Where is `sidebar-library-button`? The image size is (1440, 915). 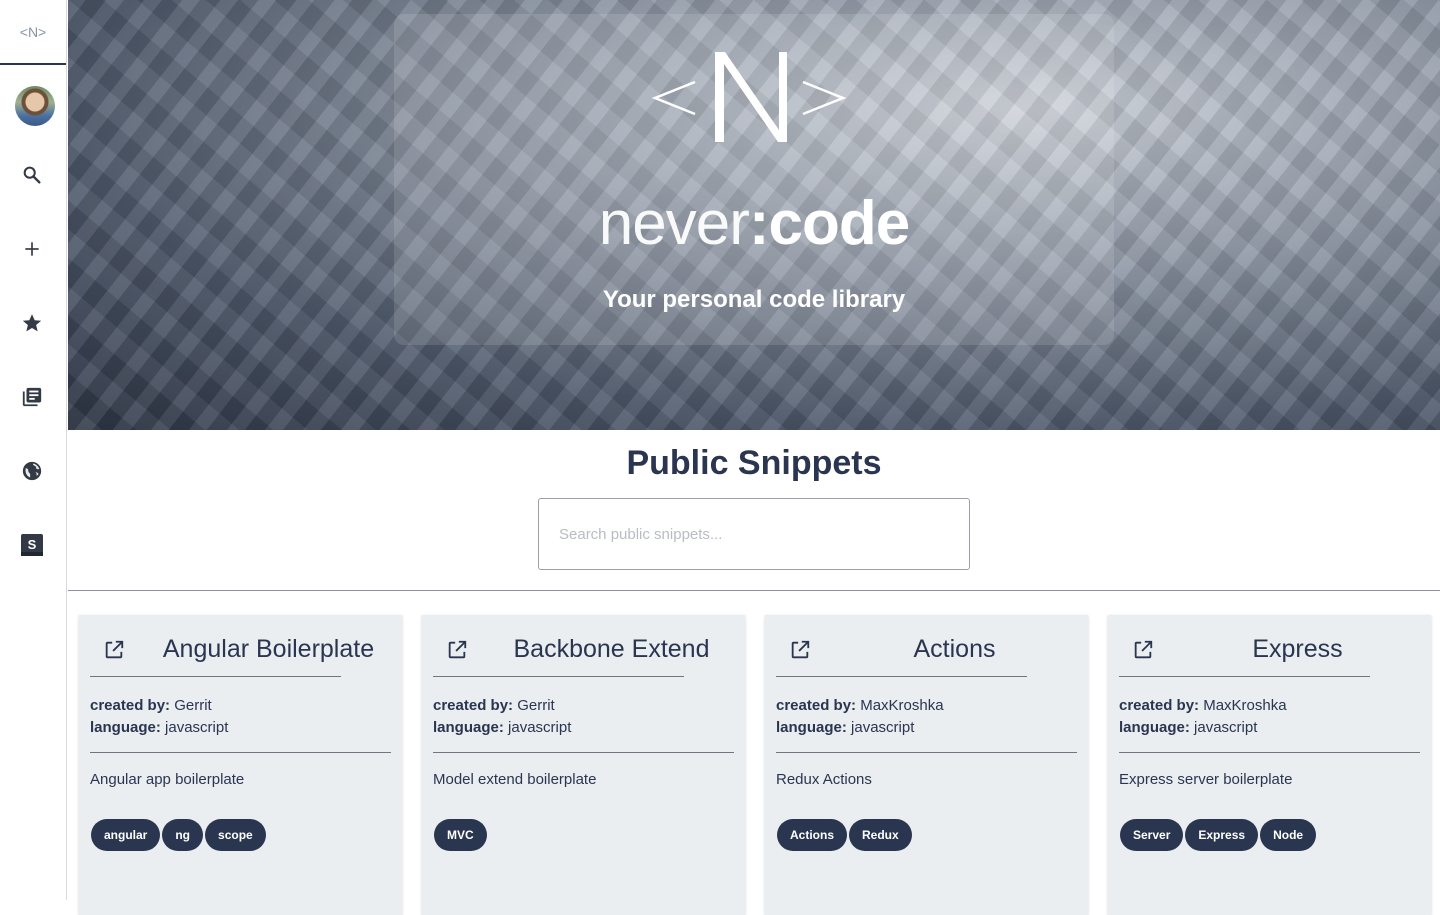 sidebar-library-button is located at coordinates (32, 397).